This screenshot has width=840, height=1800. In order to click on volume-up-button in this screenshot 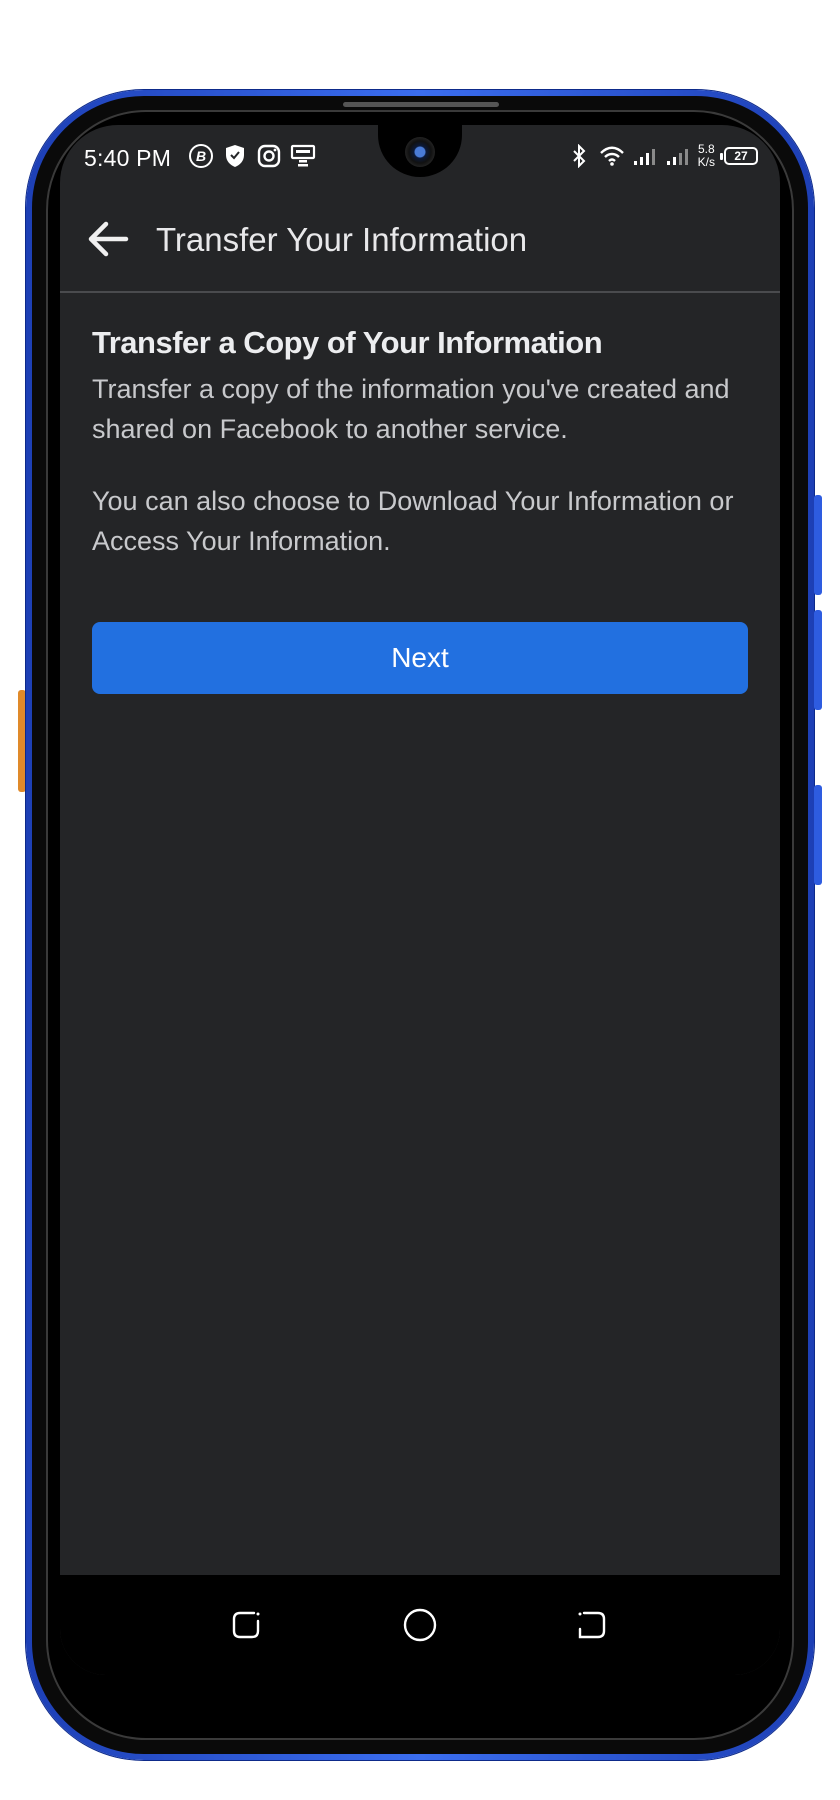, I will do `click(818, 545)`.